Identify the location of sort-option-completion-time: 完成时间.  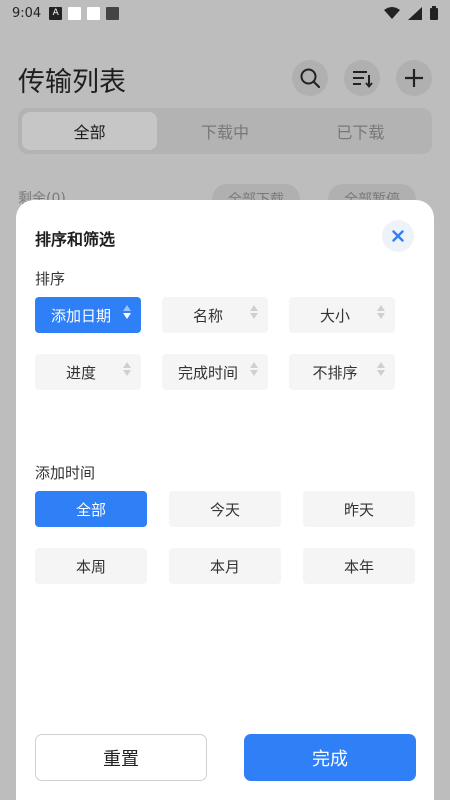
(215, 372).